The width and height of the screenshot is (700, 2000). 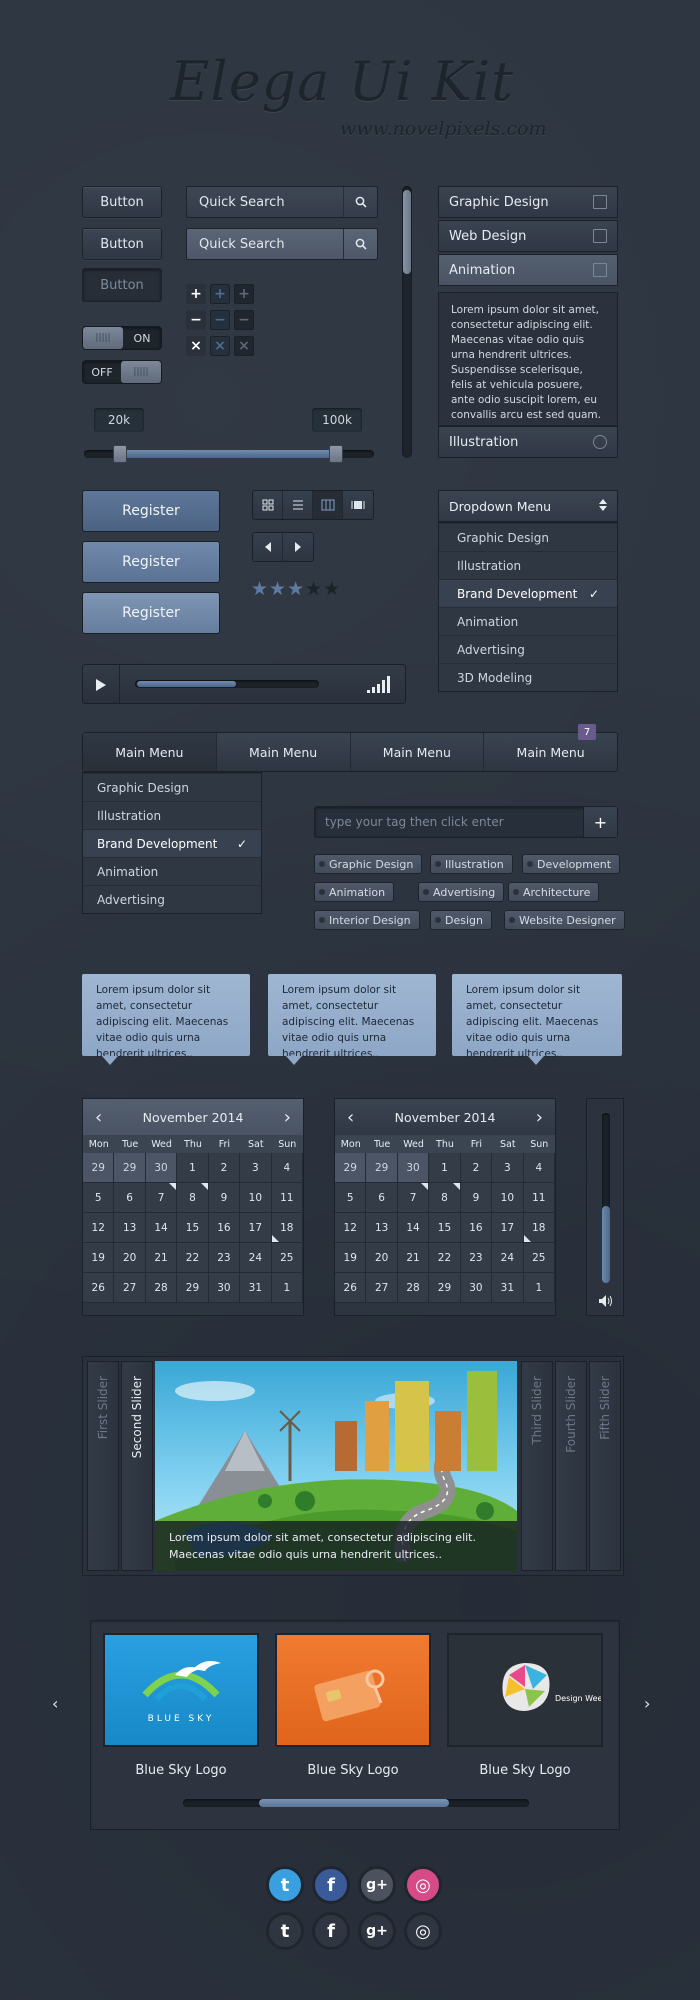 What do you see at coordinates (265, 202) in the screenshot?
I see `search-input: Quick Search` at bounding box center [265, 202].